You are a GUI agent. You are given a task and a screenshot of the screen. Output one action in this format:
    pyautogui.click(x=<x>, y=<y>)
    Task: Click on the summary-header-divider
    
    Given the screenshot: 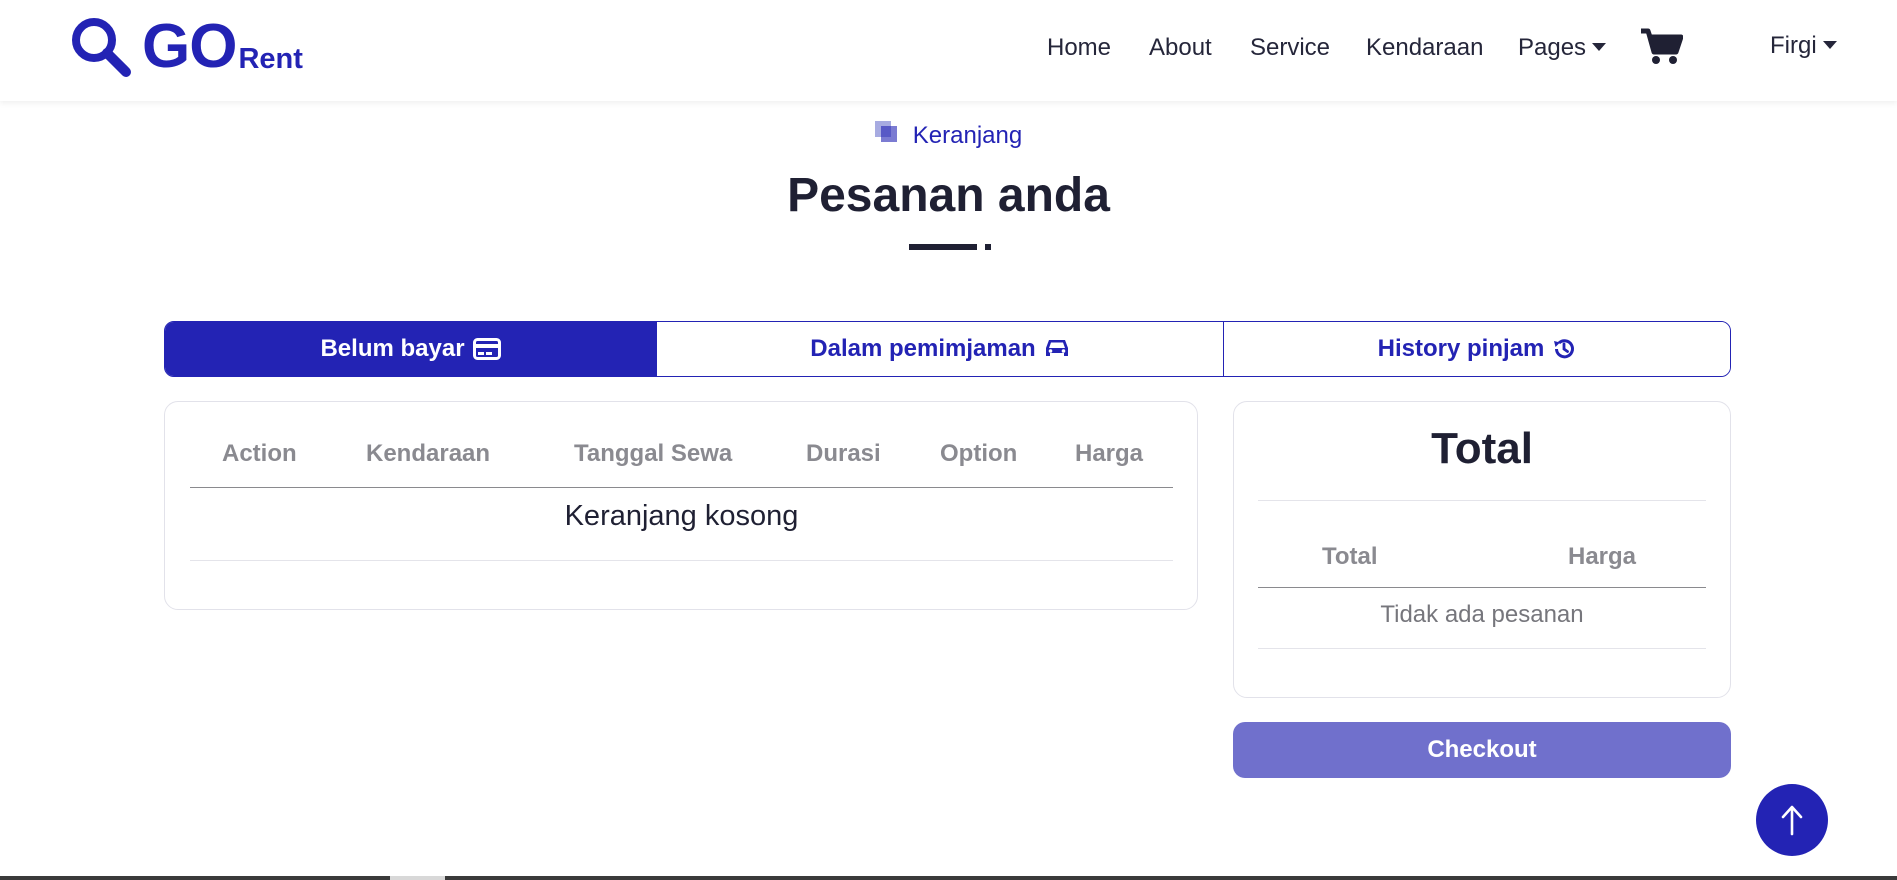 What is the action you would take?
    pyautogui.click(x=1482, y=587)
    